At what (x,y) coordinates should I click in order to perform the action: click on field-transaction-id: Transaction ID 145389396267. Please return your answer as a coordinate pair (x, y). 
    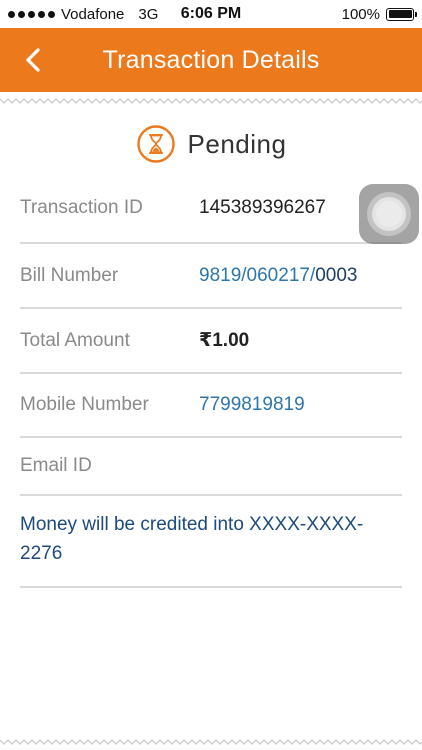
    Looking at the image, I should click on (211, 209).